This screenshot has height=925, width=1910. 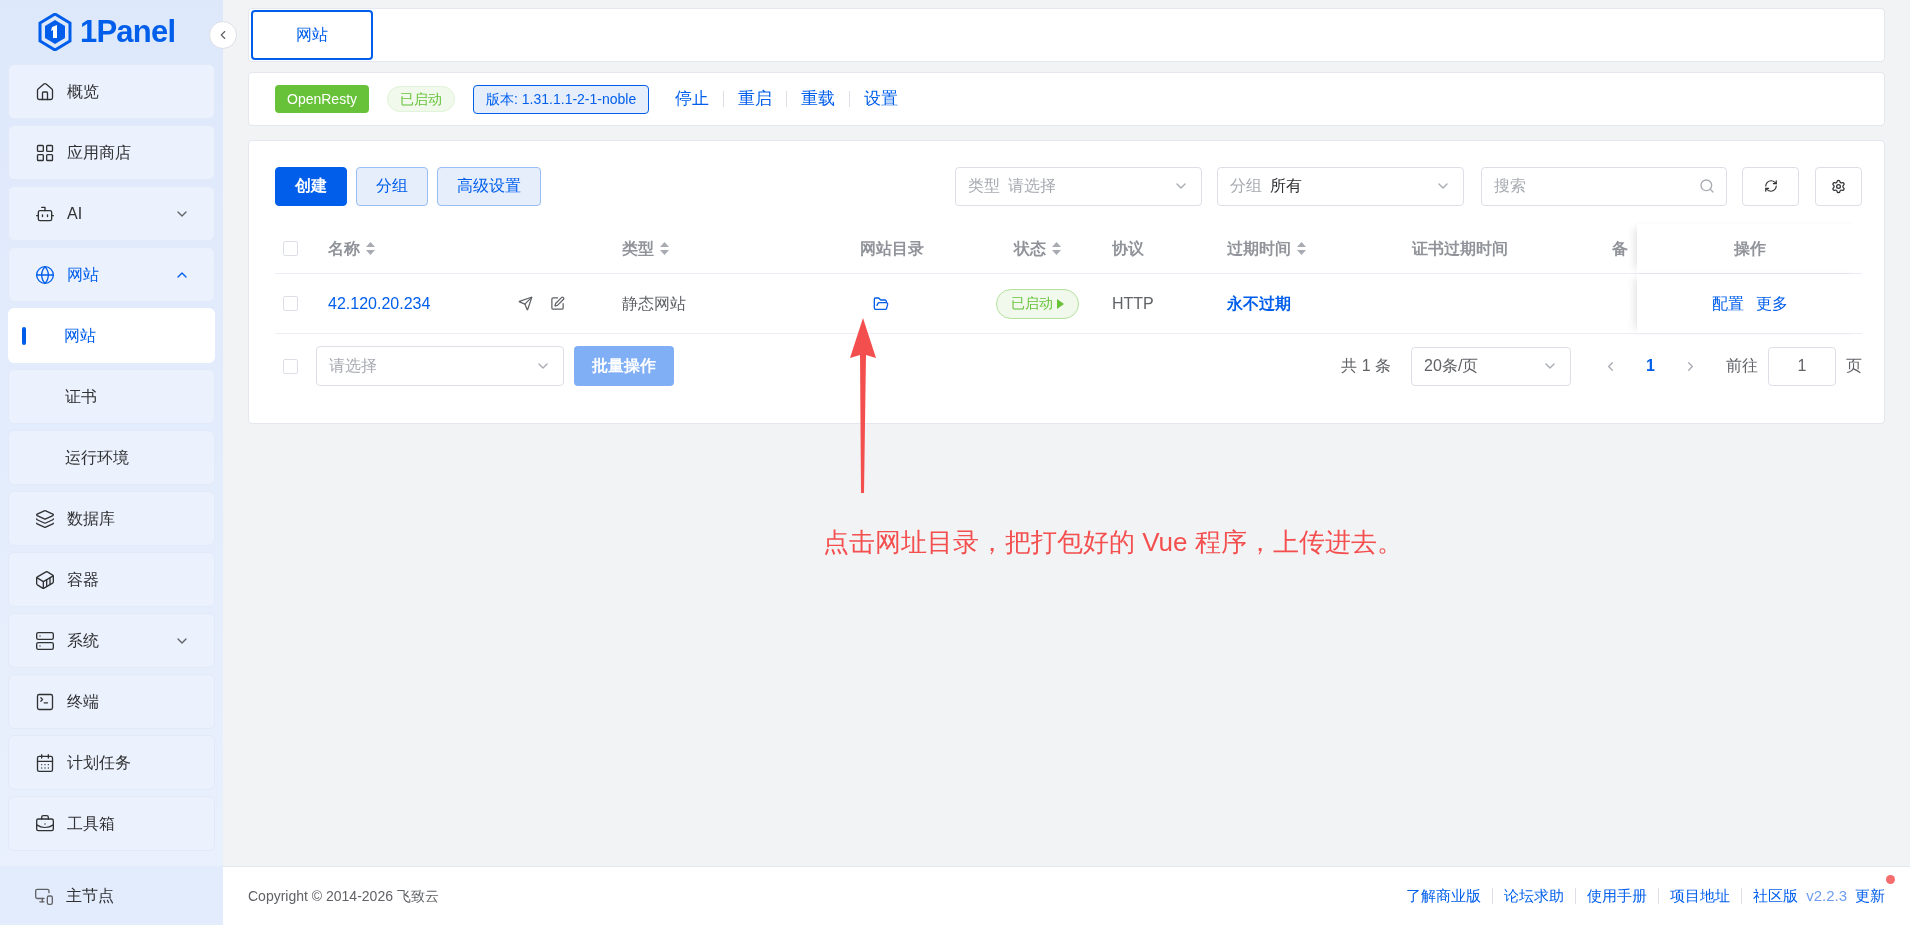 I want to click on sidebar-item: 容器, so click(x=111, y=579).